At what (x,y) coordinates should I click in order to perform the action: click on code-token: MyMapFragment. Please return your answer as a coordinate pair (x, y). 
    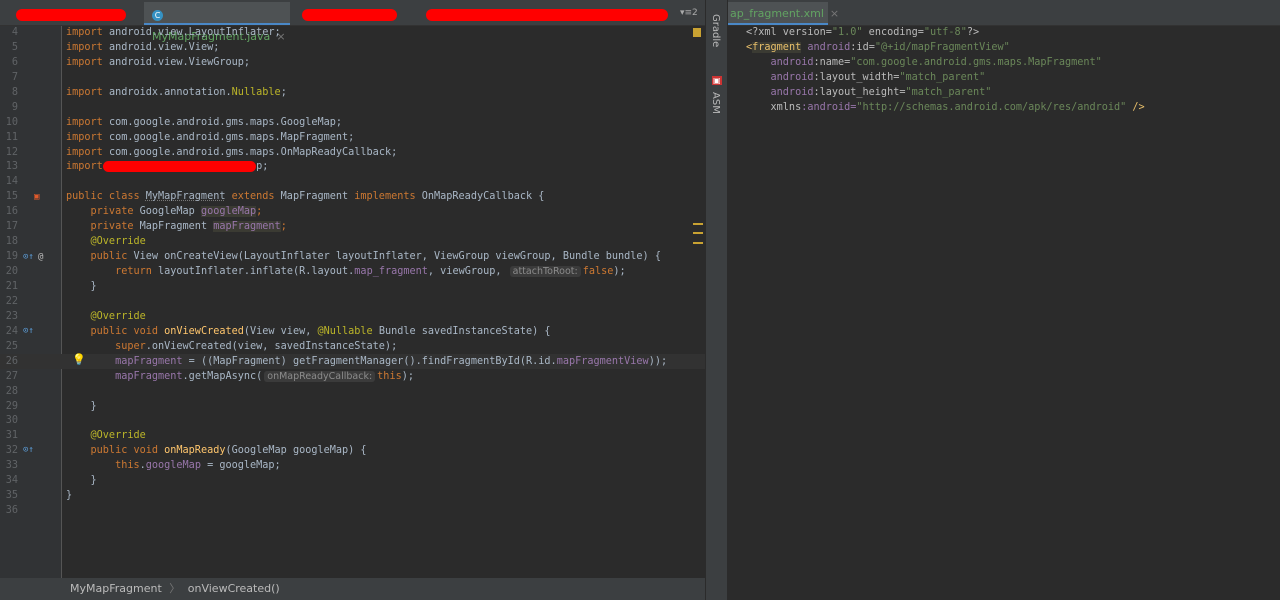
    Looking at the image, I should click on (185, 197).